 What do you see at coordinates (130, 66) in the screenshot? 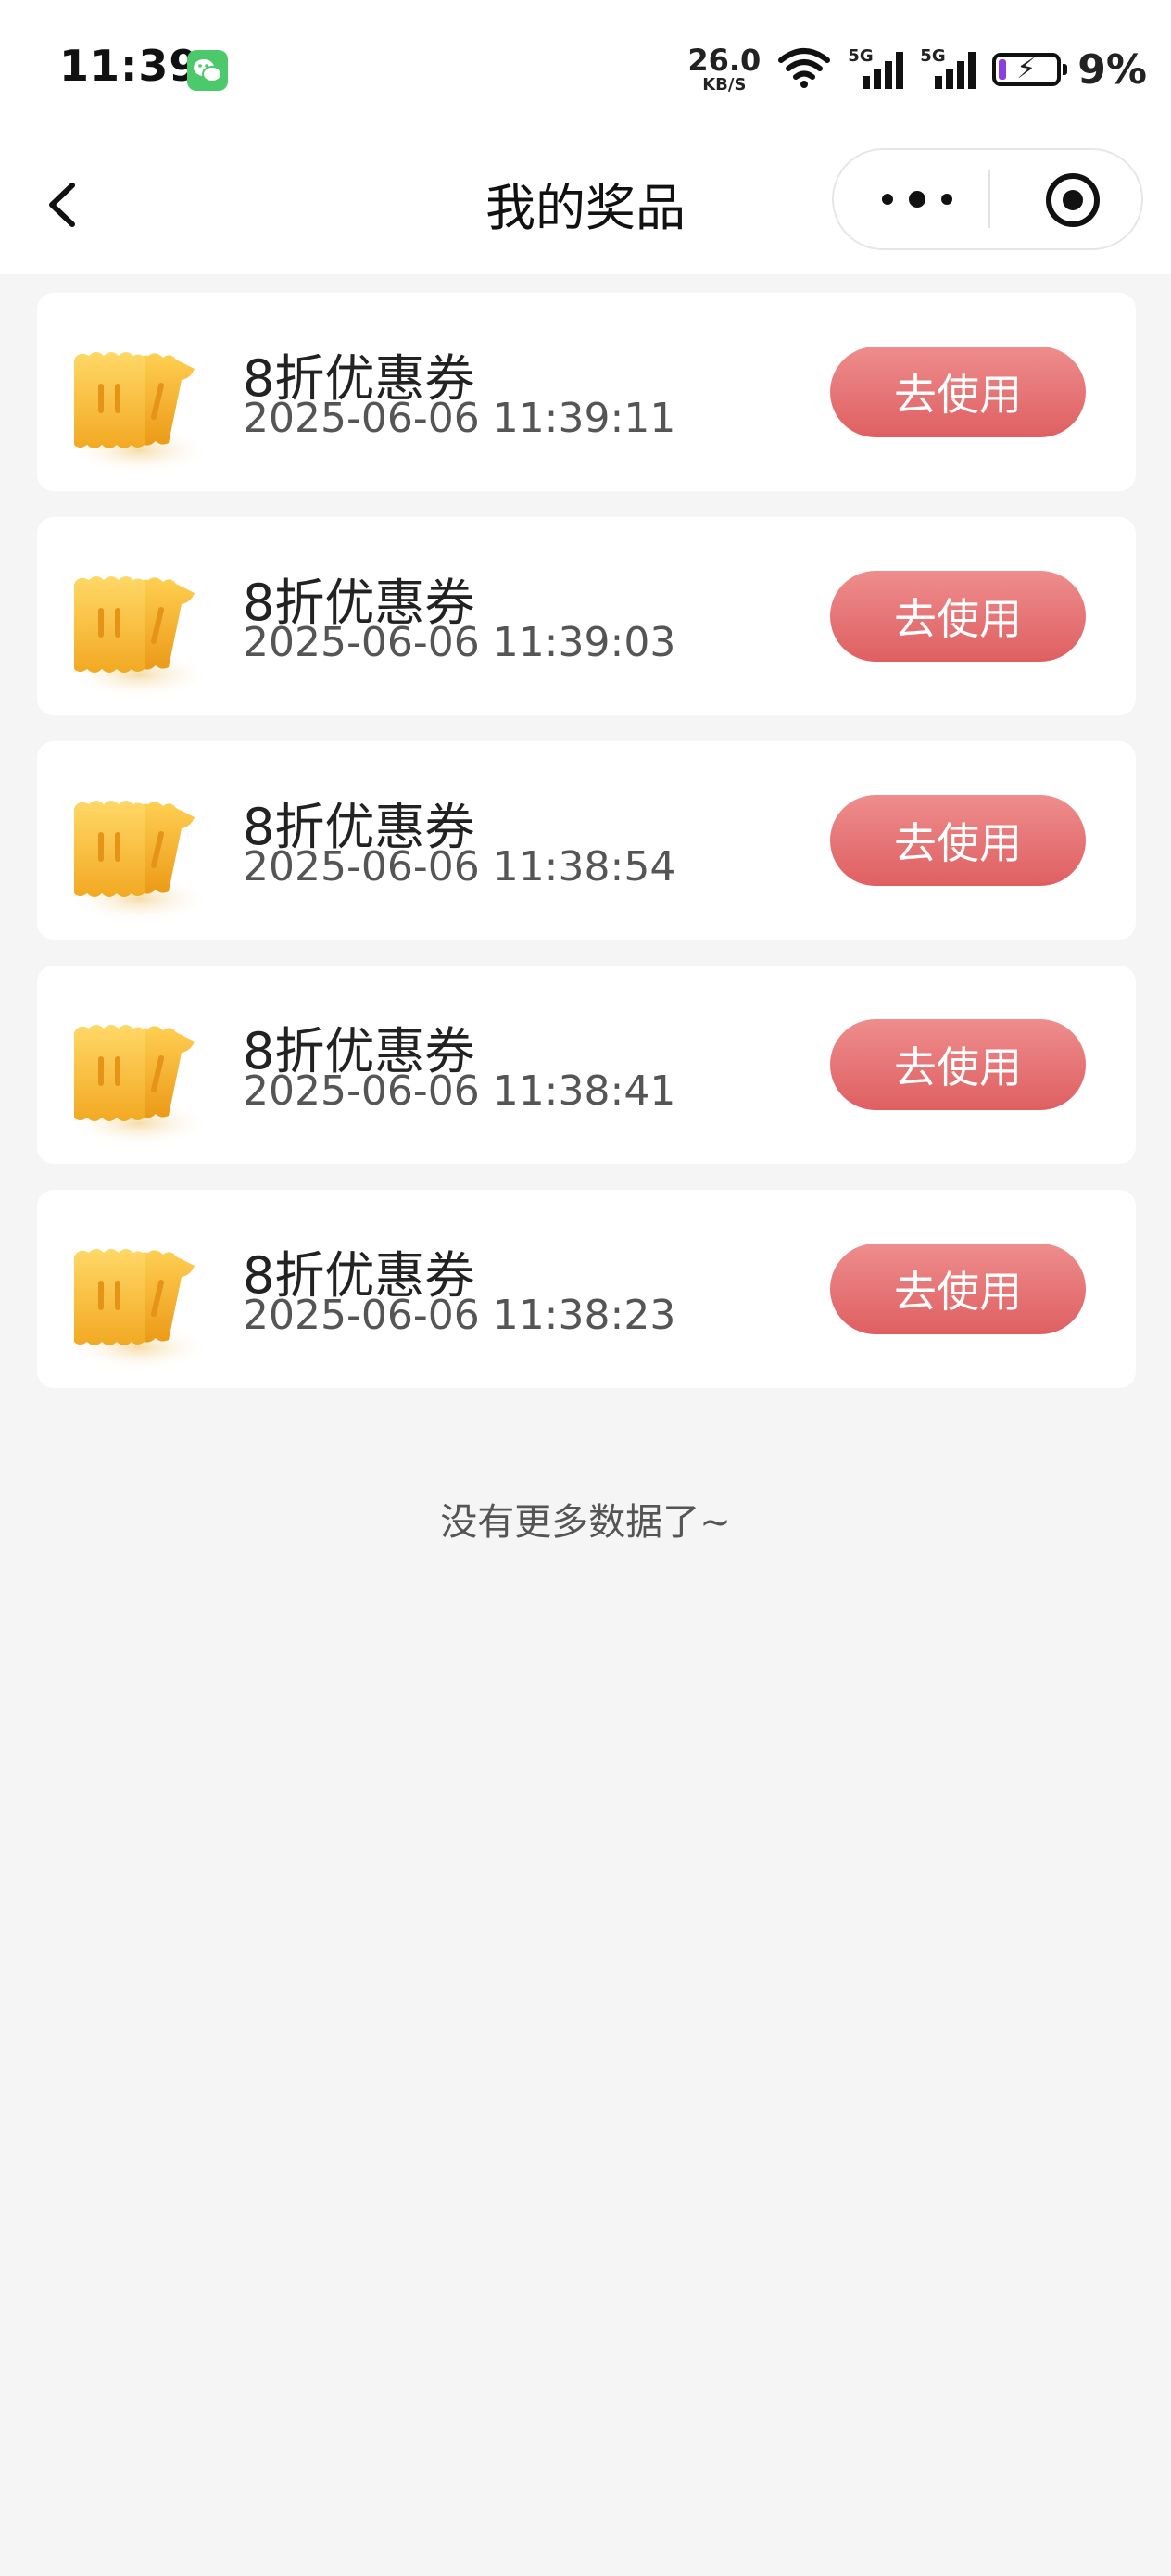
I see `status-time: 11:39` at bounding box center [130, 66].